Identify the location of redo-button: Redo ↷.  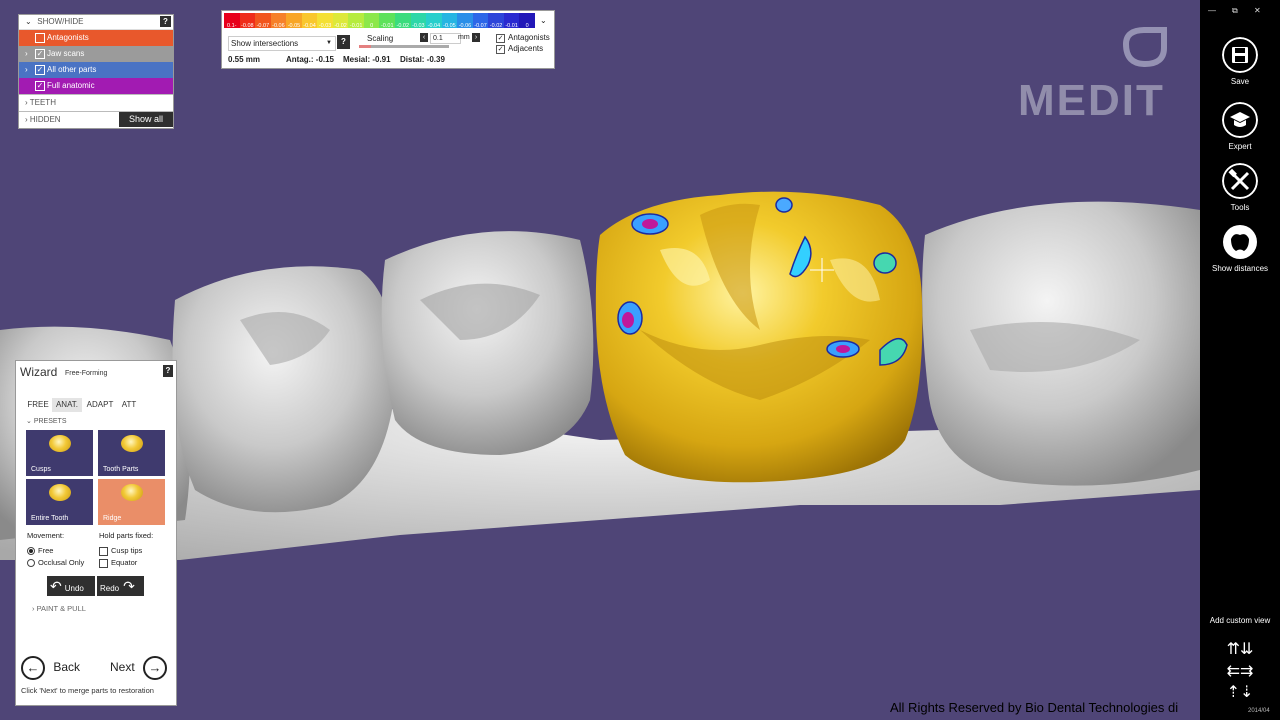
(120, 586).